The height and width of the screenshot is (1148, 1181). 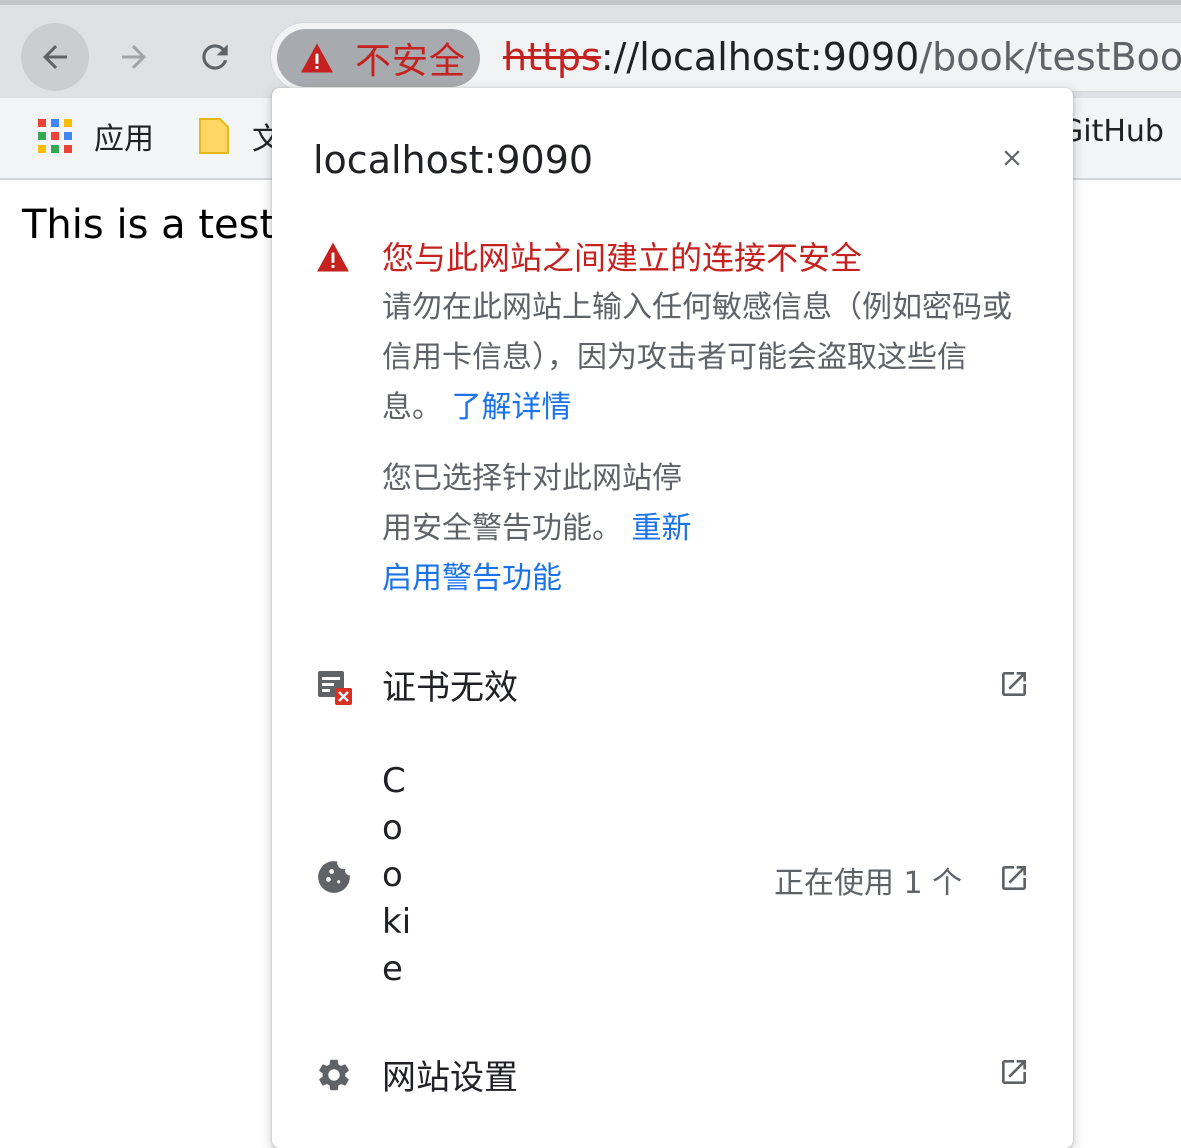 I want to click on cookie-status: 正在使用 1 个, so click(x=868, y=883).